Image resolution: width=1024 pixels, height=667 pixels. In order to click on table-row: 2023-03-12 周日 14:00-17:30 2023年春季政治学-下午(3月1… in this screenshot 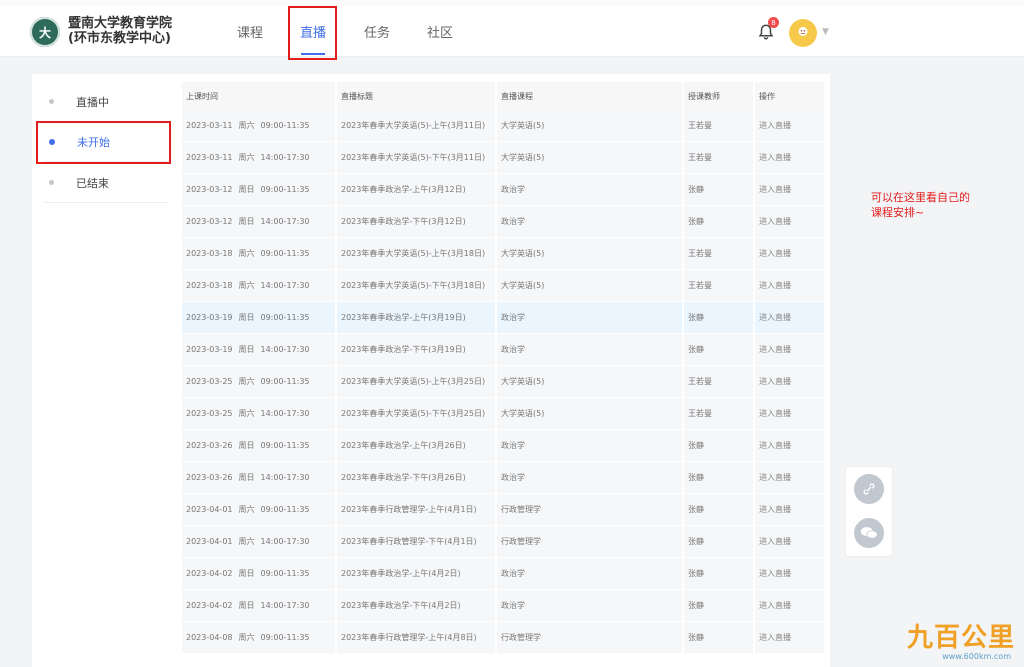, I will do `click(503, 222)`.